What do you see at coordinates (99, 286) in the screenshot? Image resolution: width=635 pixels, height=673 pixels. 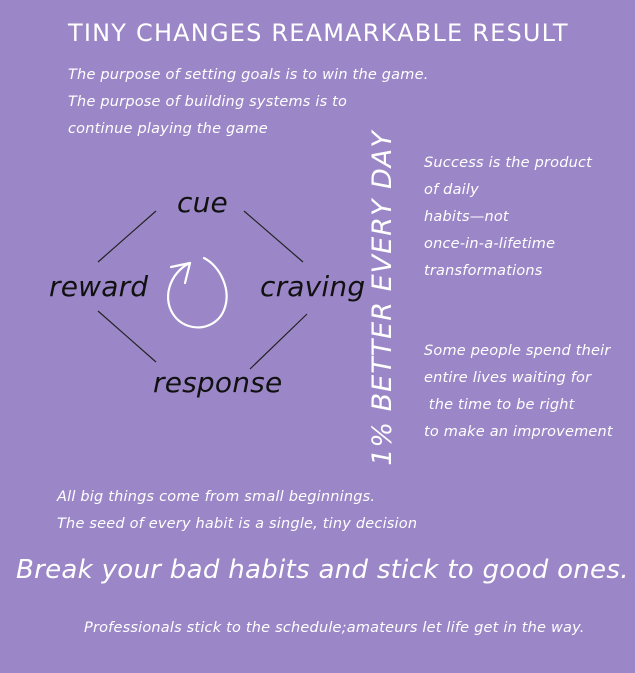 I see `loop-label-reward: reward` at bounding box center [99, 286].